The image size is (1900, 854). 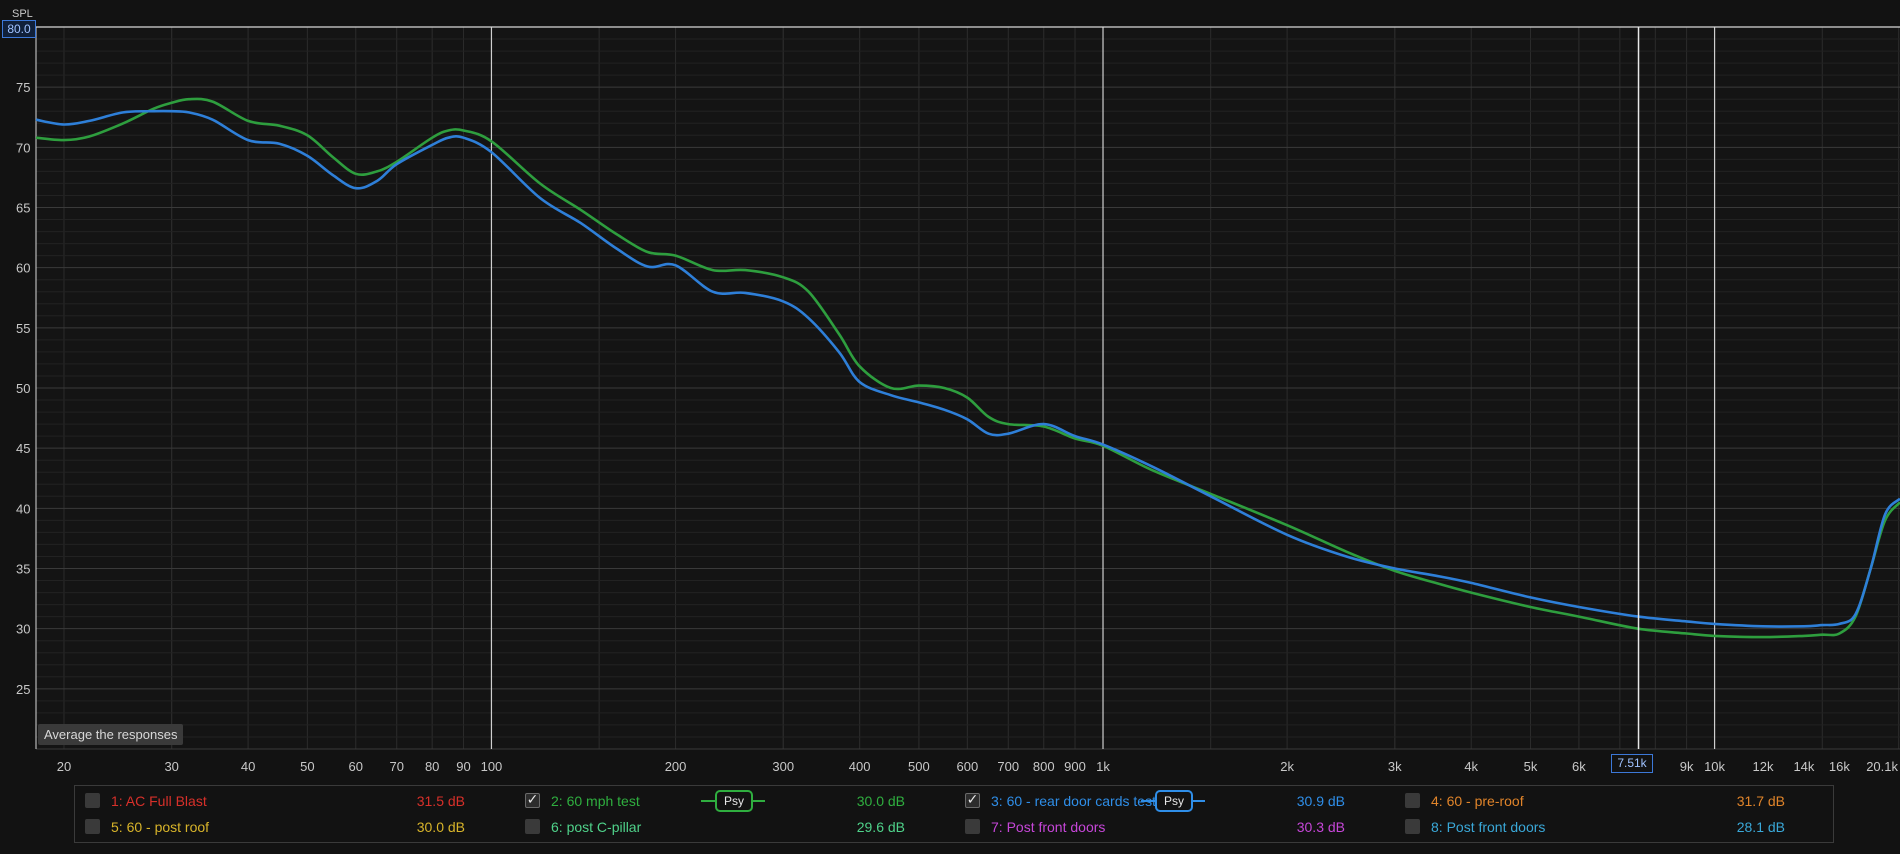 What do you see at coordinates (1488, 827) in the screenshot?
I see `legend-name: 8: Post front doors` at bounding box center [1488, 827].